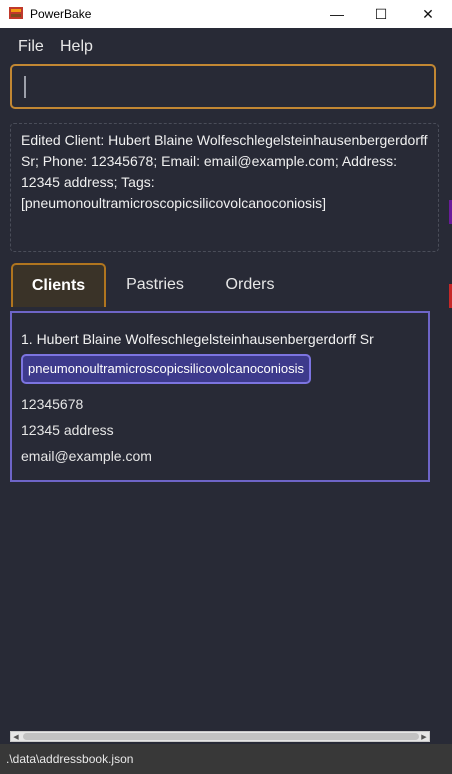  Describe the element at coordinates (16, 13) in the screenshot. I see `app-icon` at that location.